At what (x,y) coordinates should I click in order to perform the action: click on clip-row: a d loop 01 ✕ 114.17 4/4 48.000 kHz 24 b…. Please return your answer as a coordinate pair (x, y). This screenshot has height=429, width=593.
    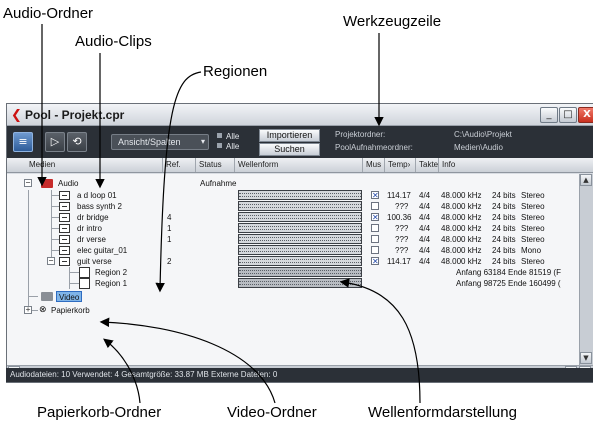
    Looking at the image, I should click on (293, 195).